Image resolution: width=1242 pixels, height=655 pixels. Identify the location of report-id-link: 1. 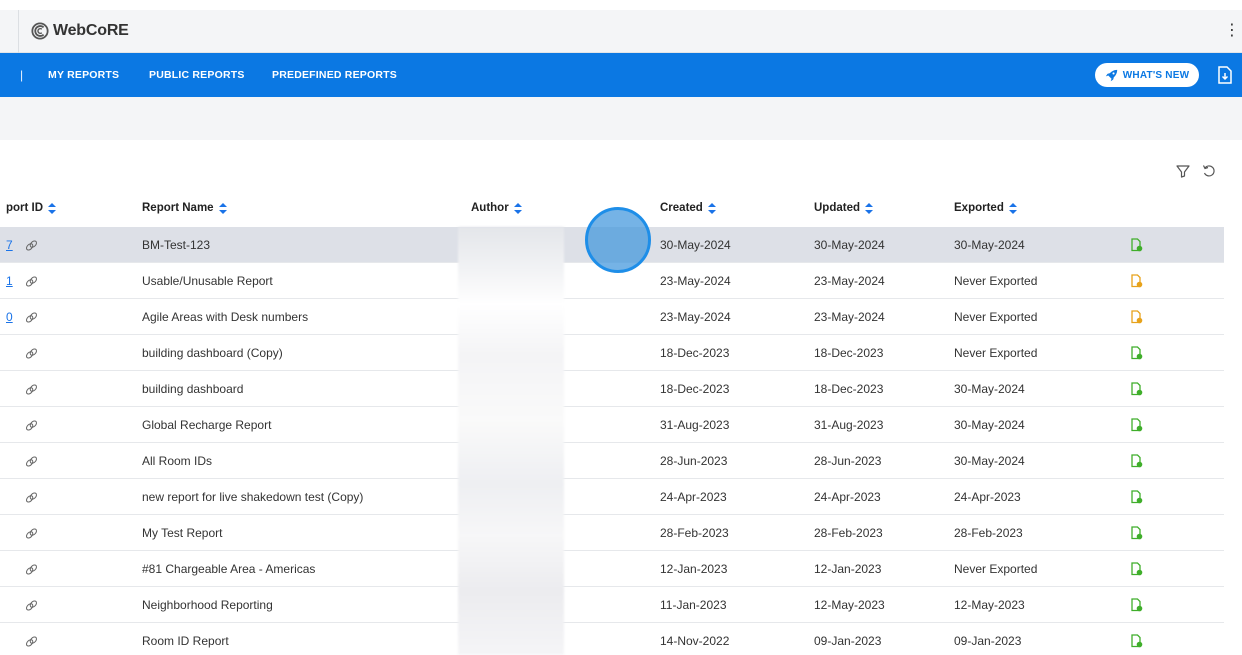
(9, 281).